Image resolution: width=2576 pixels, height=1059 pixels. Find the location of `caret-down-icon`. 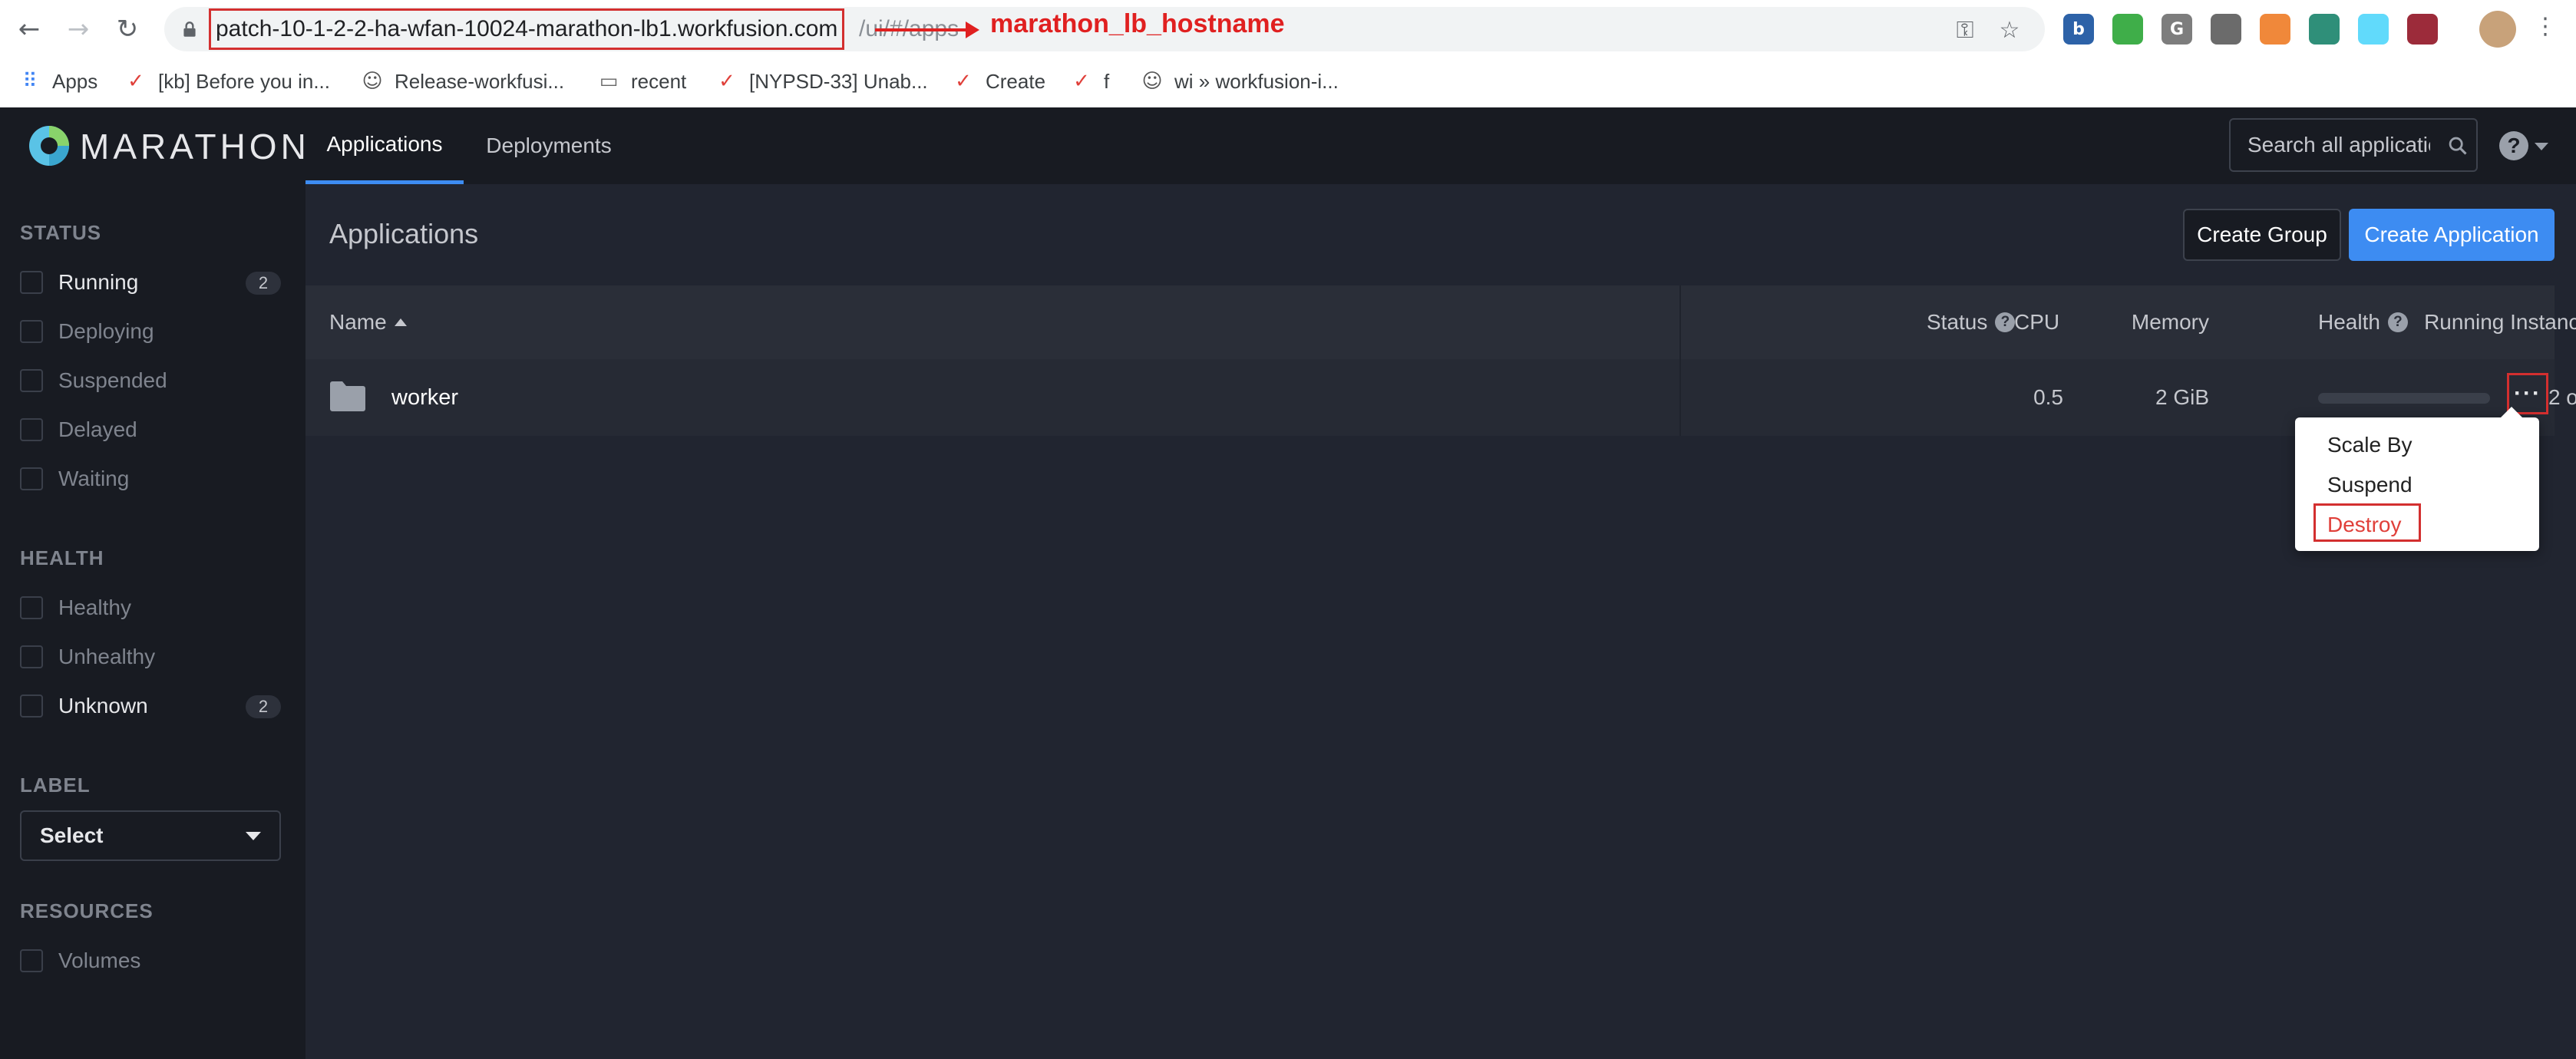

caret-down-icon is located at coordinates (253, 836).